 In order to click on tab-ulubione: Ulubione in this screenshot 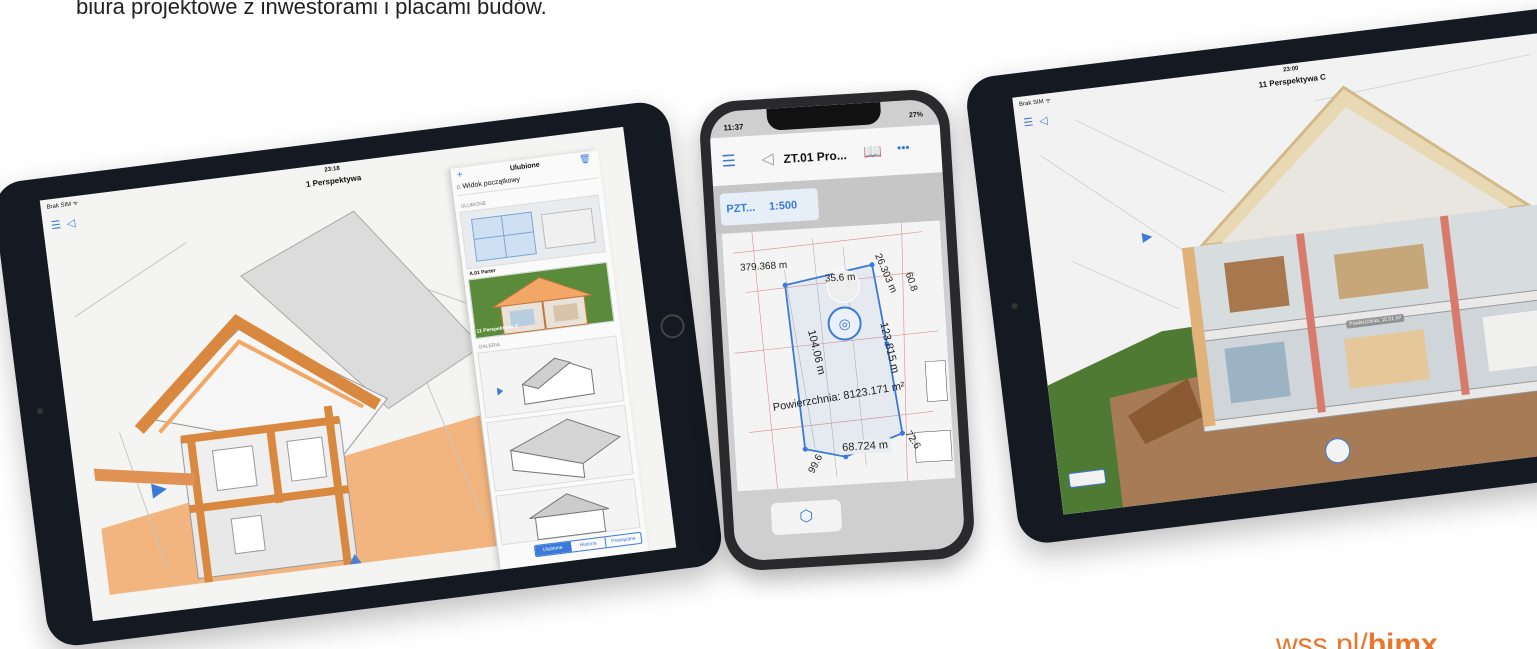, I will do `click(553, 549)`.